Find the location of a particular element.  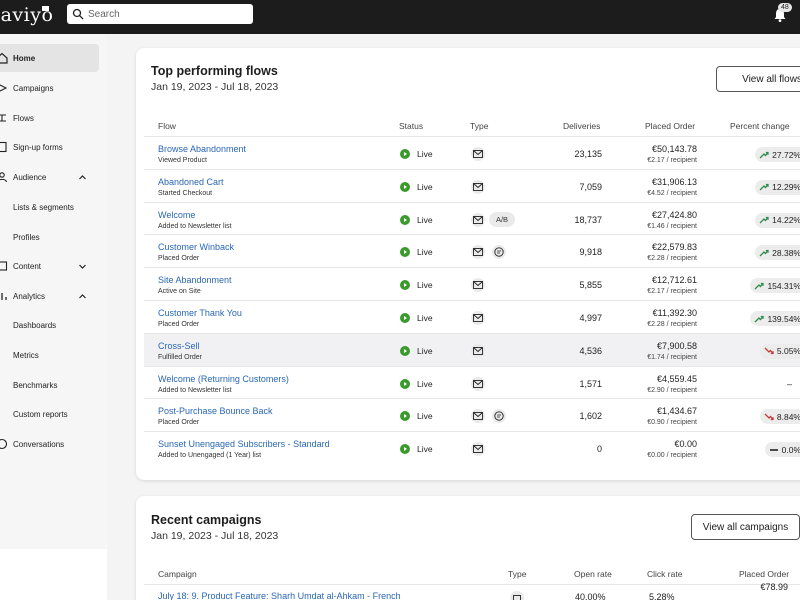

percent-change-badge: 12.29% is located at coordinates (777, 187).